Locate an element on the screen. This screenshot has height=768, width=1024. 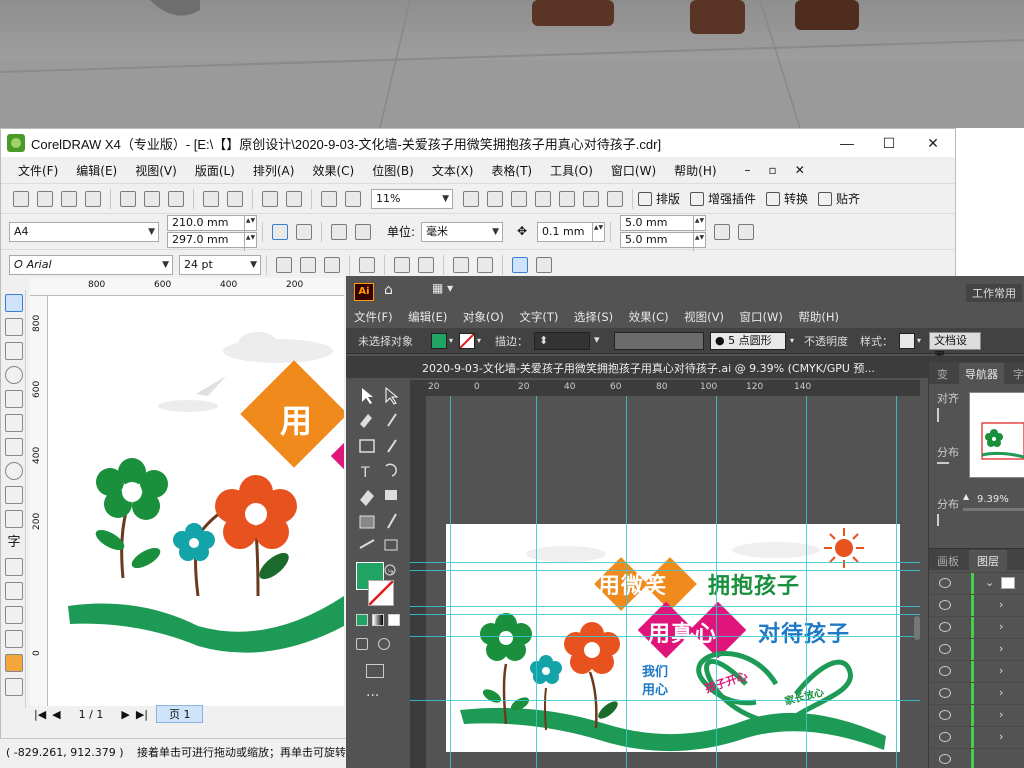
menu-arrange: 排列(A) is located at coordinates (274, 170).